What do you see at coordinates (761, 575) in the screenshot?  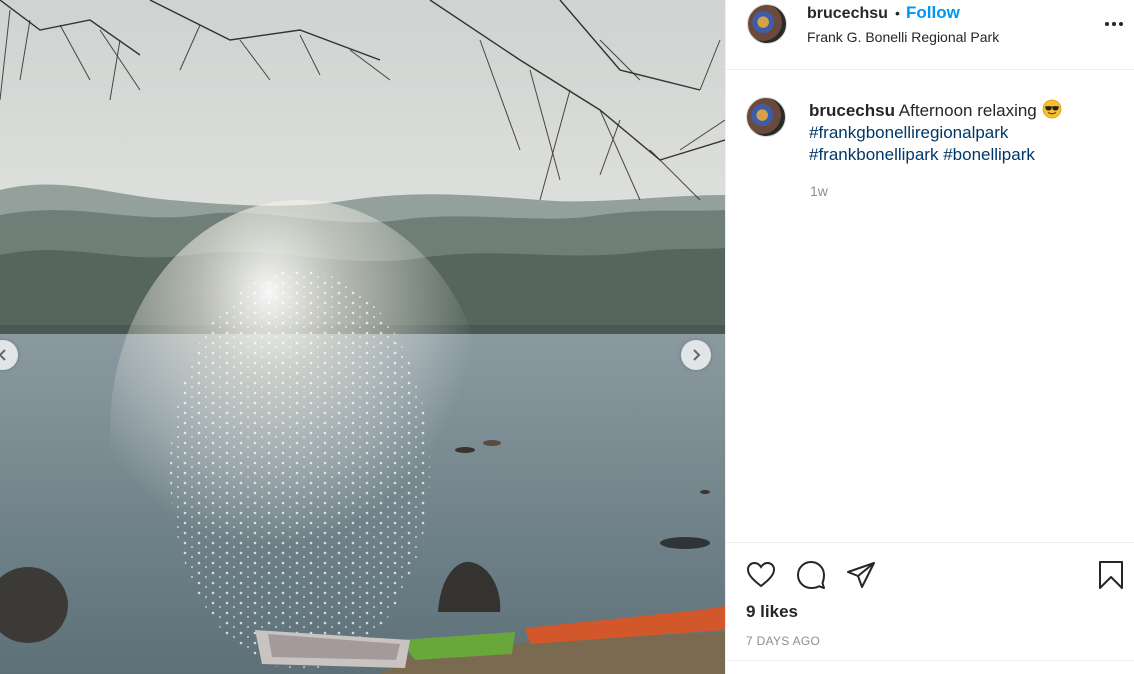 I see `heart-icon` at bounding box center [761, 575].